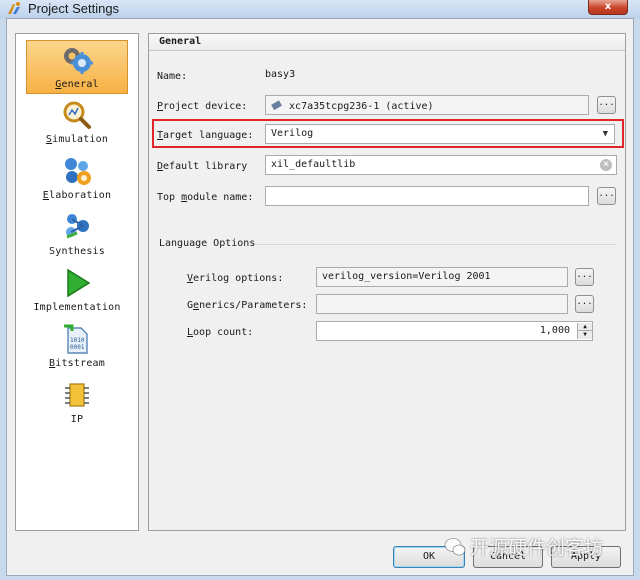 This screenshot has width=640, height=580. Describe the element at coordinates (606, 165) in the screenshot. I see `clear-icon: ✕` at that location.